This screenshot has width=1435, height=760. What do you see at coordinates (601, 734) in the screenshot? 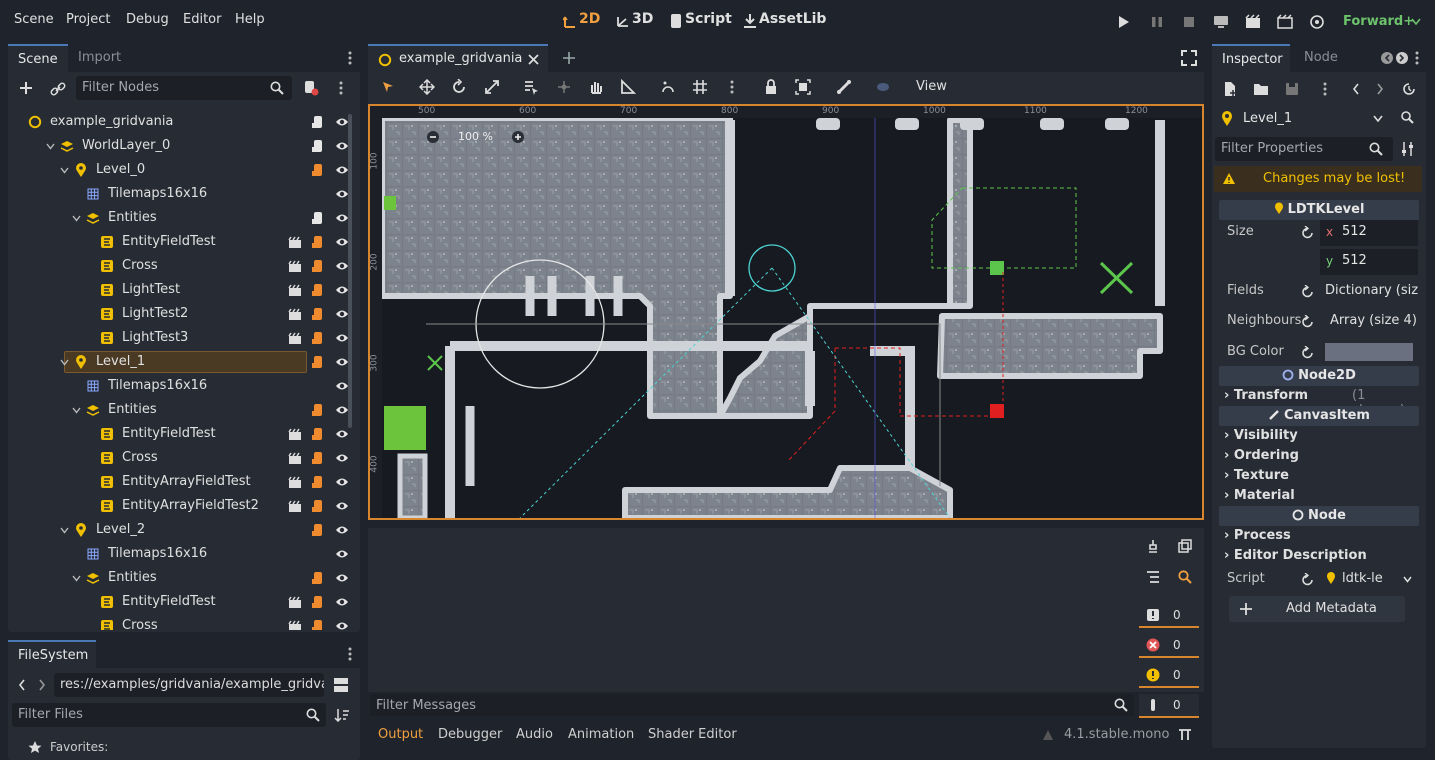
I see `tab-animation: Animation` at bounding box center [601, 734].